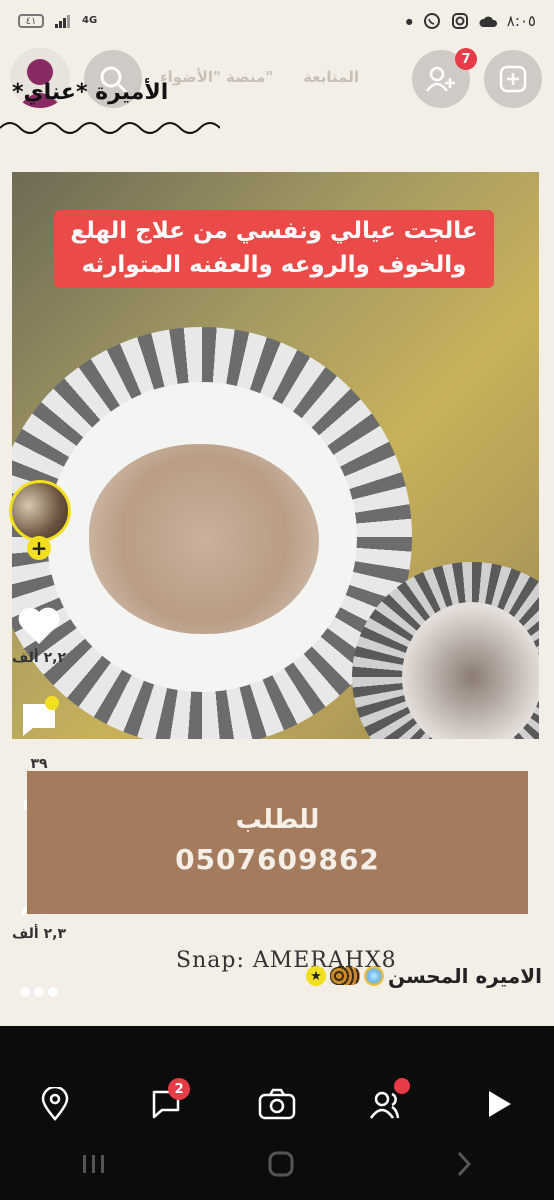 The width and height of the screenshot is (554, 1200). I want to click on recents-icon, so click(94, 1164).